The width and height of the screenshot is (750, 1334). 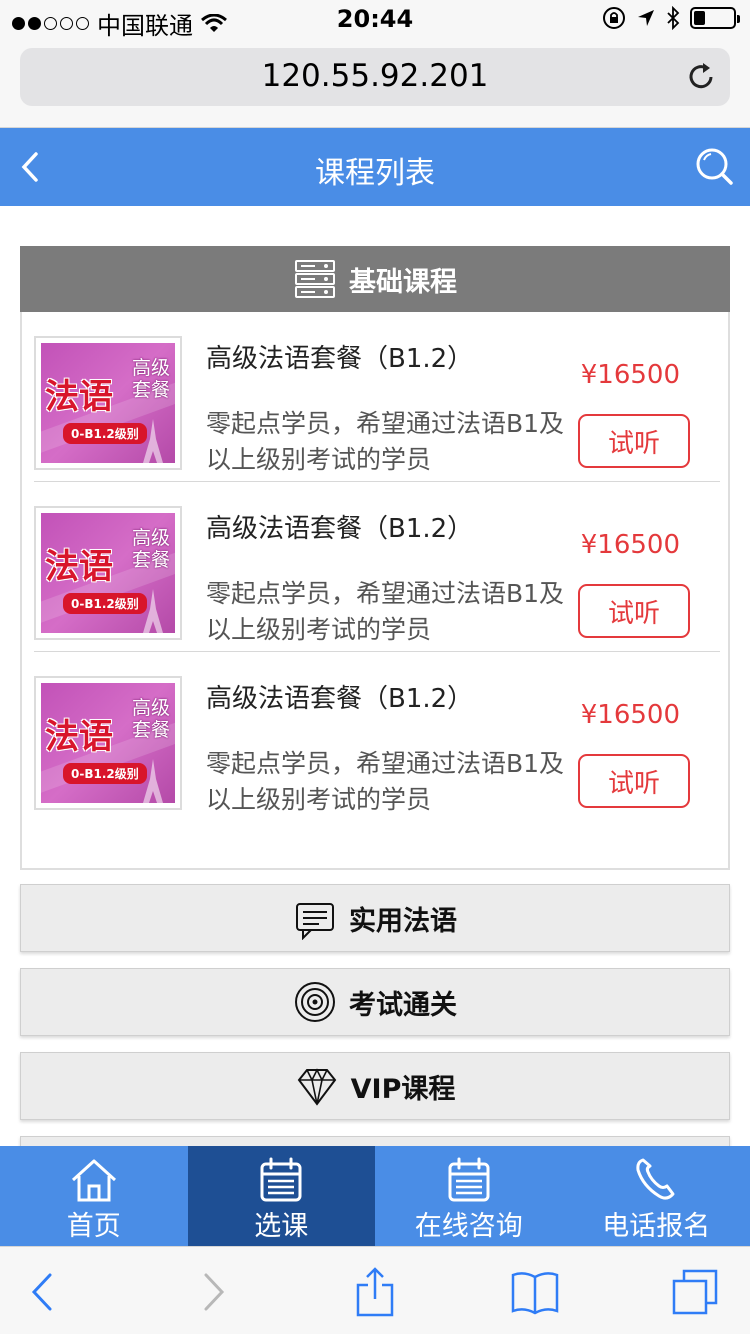 What do you see at coordinates (614, 18) in the screenshot?
I see `rotation-lock-icon` at bounding box center [614, 18].